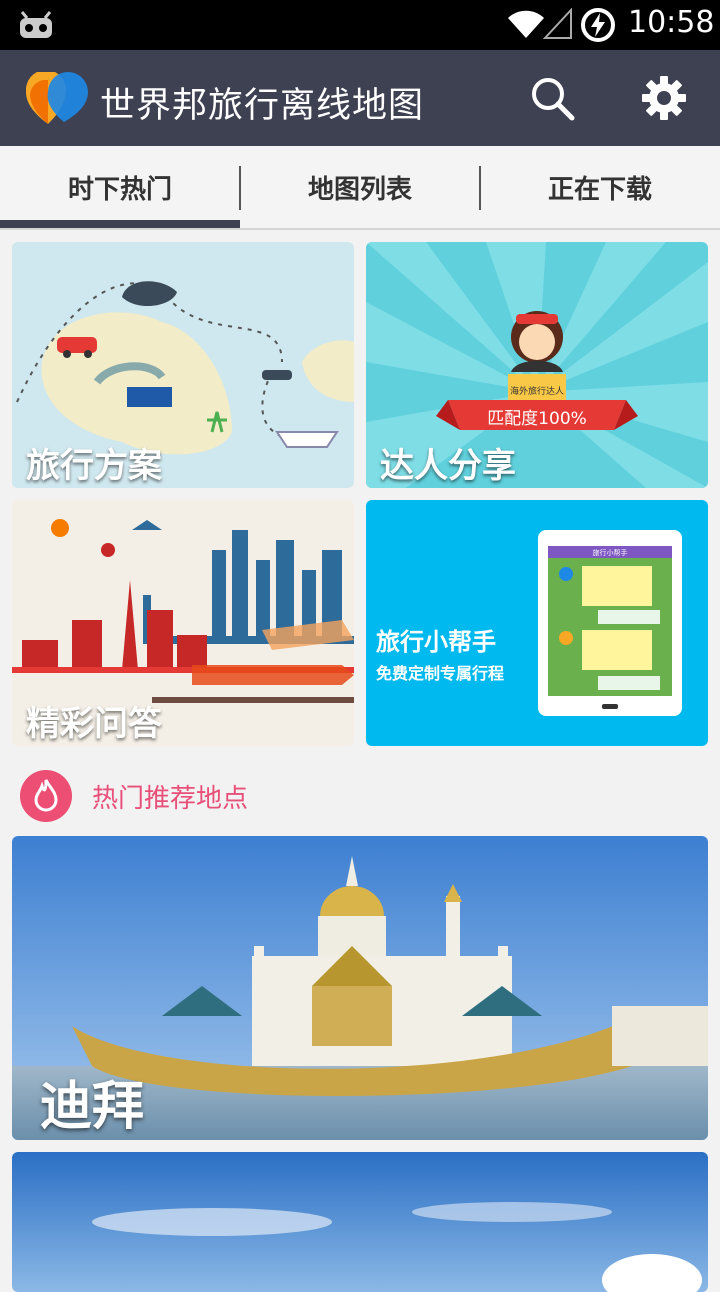 This screenshot has height=1292, width=720. Describe the element at coordinates (46, 796) in the screenshot. I see `fire-icon` at that location.